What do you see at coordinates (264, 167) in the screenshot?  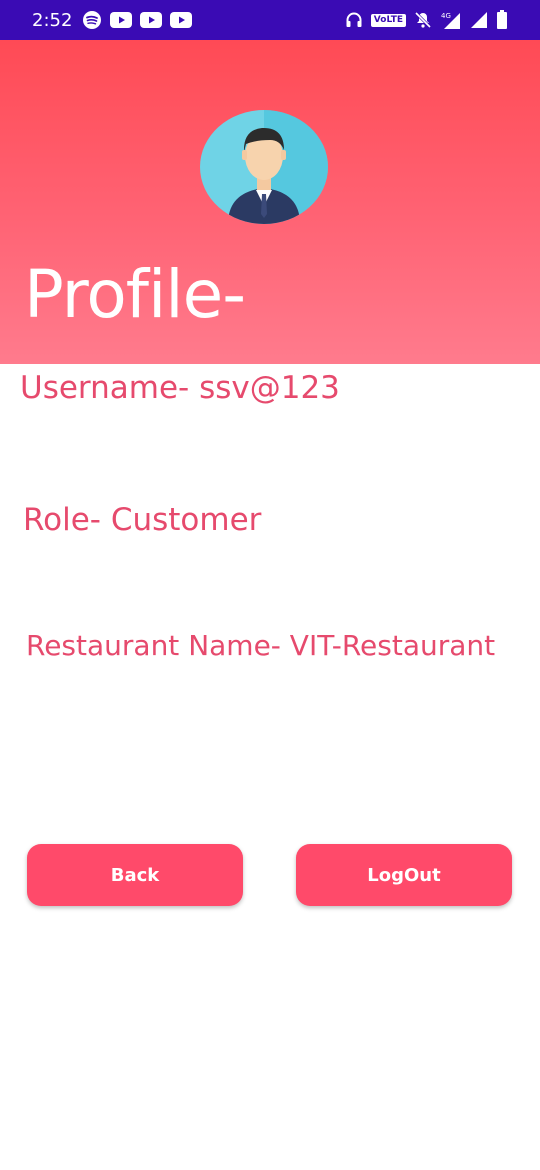 I see `user-avatar-icon` at bounding box center [264, 167].